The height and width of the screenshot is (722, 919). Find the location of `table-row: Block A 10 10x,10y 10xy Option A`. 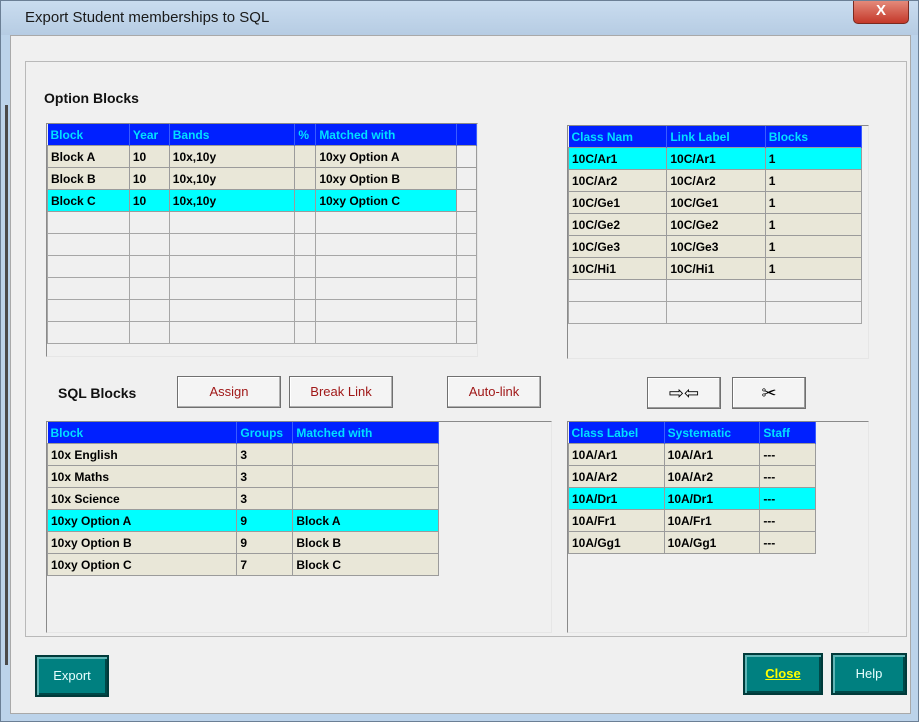

table-row: Block A 10 10x,10y 10xy Option A is located at coordinates (262, 156).